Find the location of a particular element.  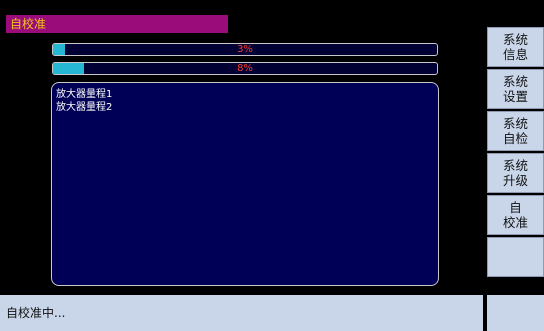

progress-bar-2: 8% is located at coordinates (245, 68).